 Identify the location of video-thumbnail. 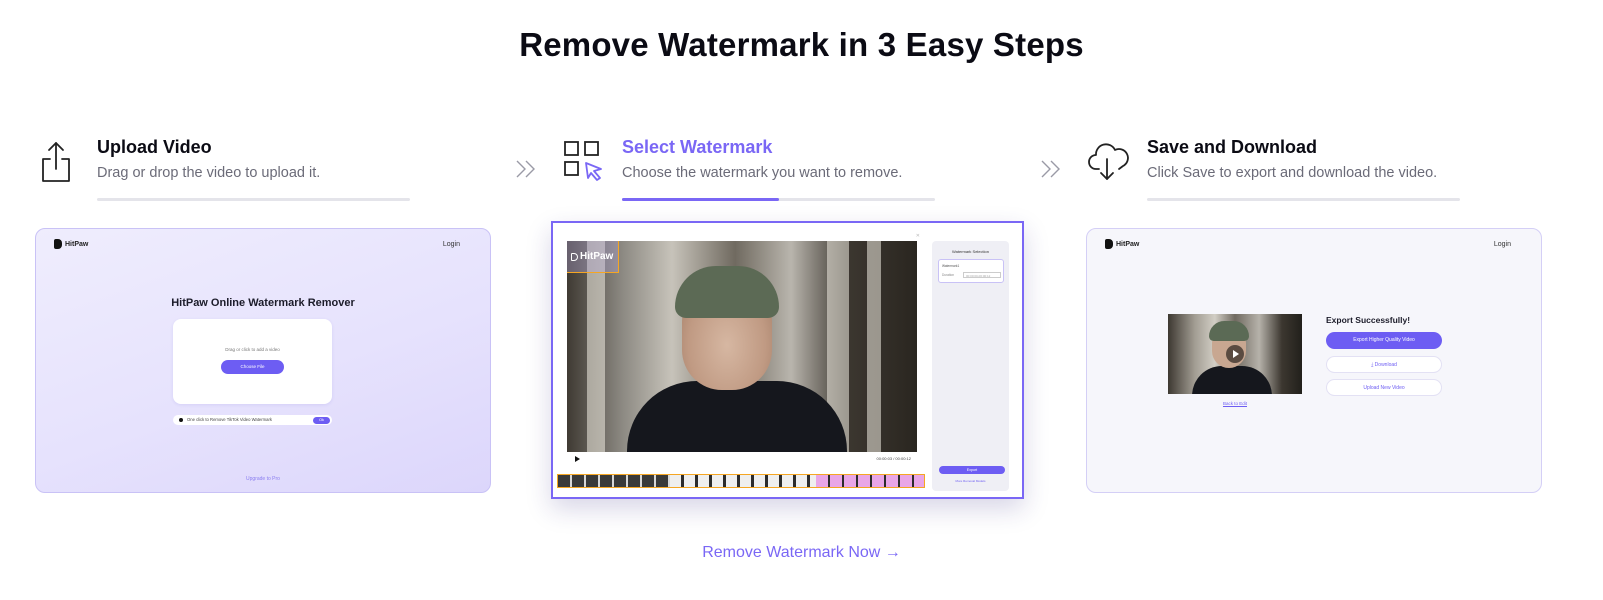
(1235, 354).